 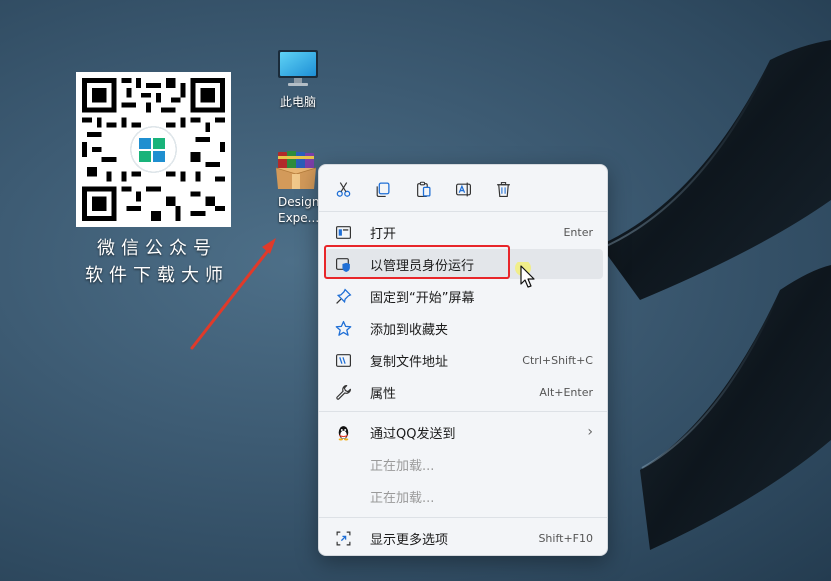 What do you see at coordinates (343, 538) in the screenshot?
I see `more-options-icon` at bounding box center [343, 538].